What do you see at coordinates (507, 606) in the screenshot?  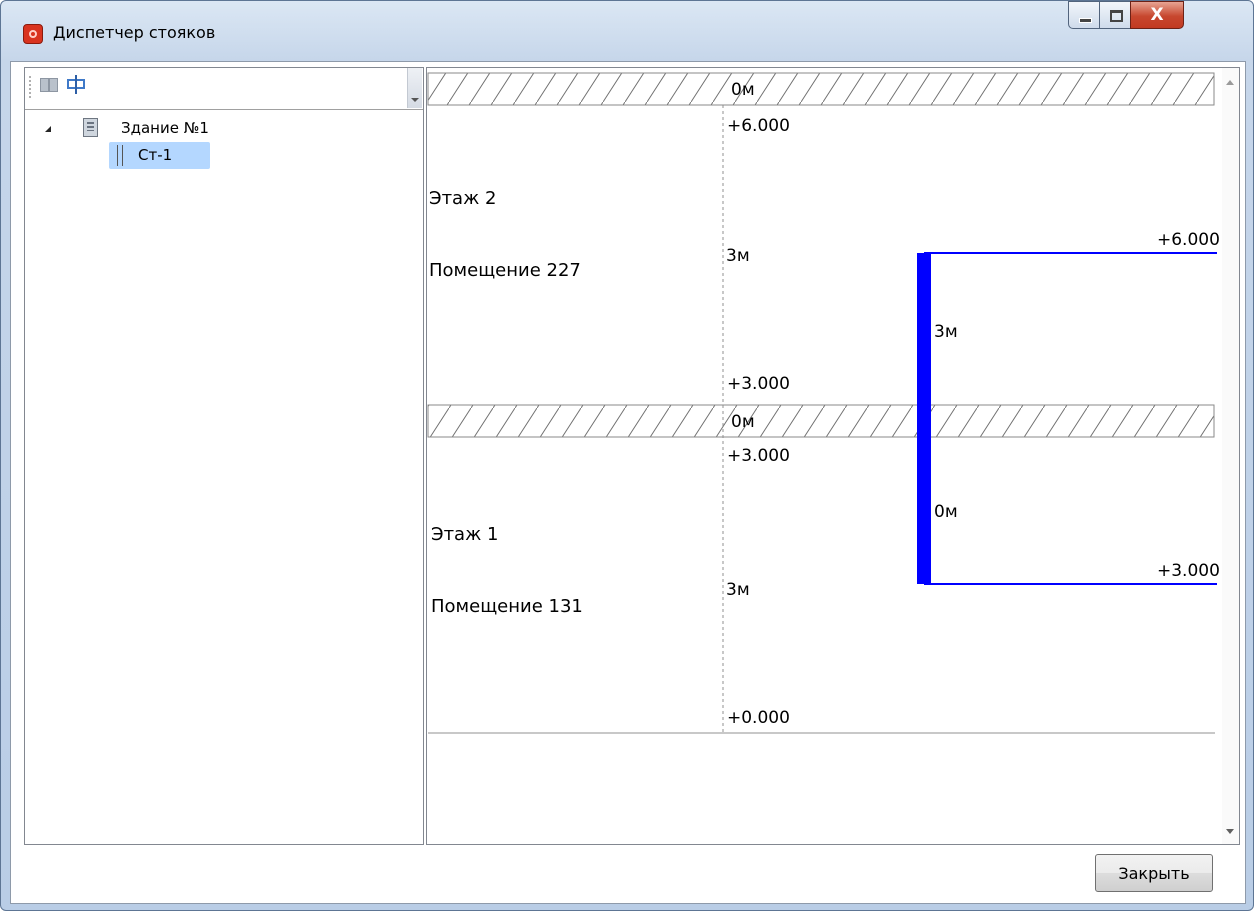 I see `room-name: Помещение 131` at bounding box center [507, 606].